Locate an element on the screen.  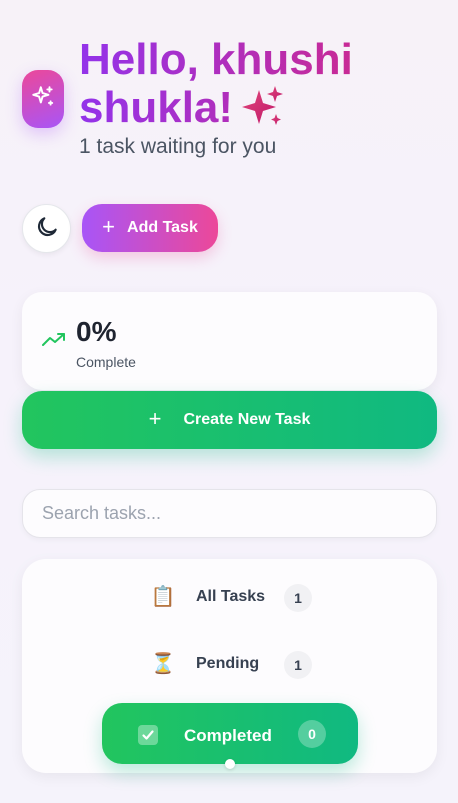
filter-all-tasks: 📋 All Tasks 1 is located at coordinates (231, 598).